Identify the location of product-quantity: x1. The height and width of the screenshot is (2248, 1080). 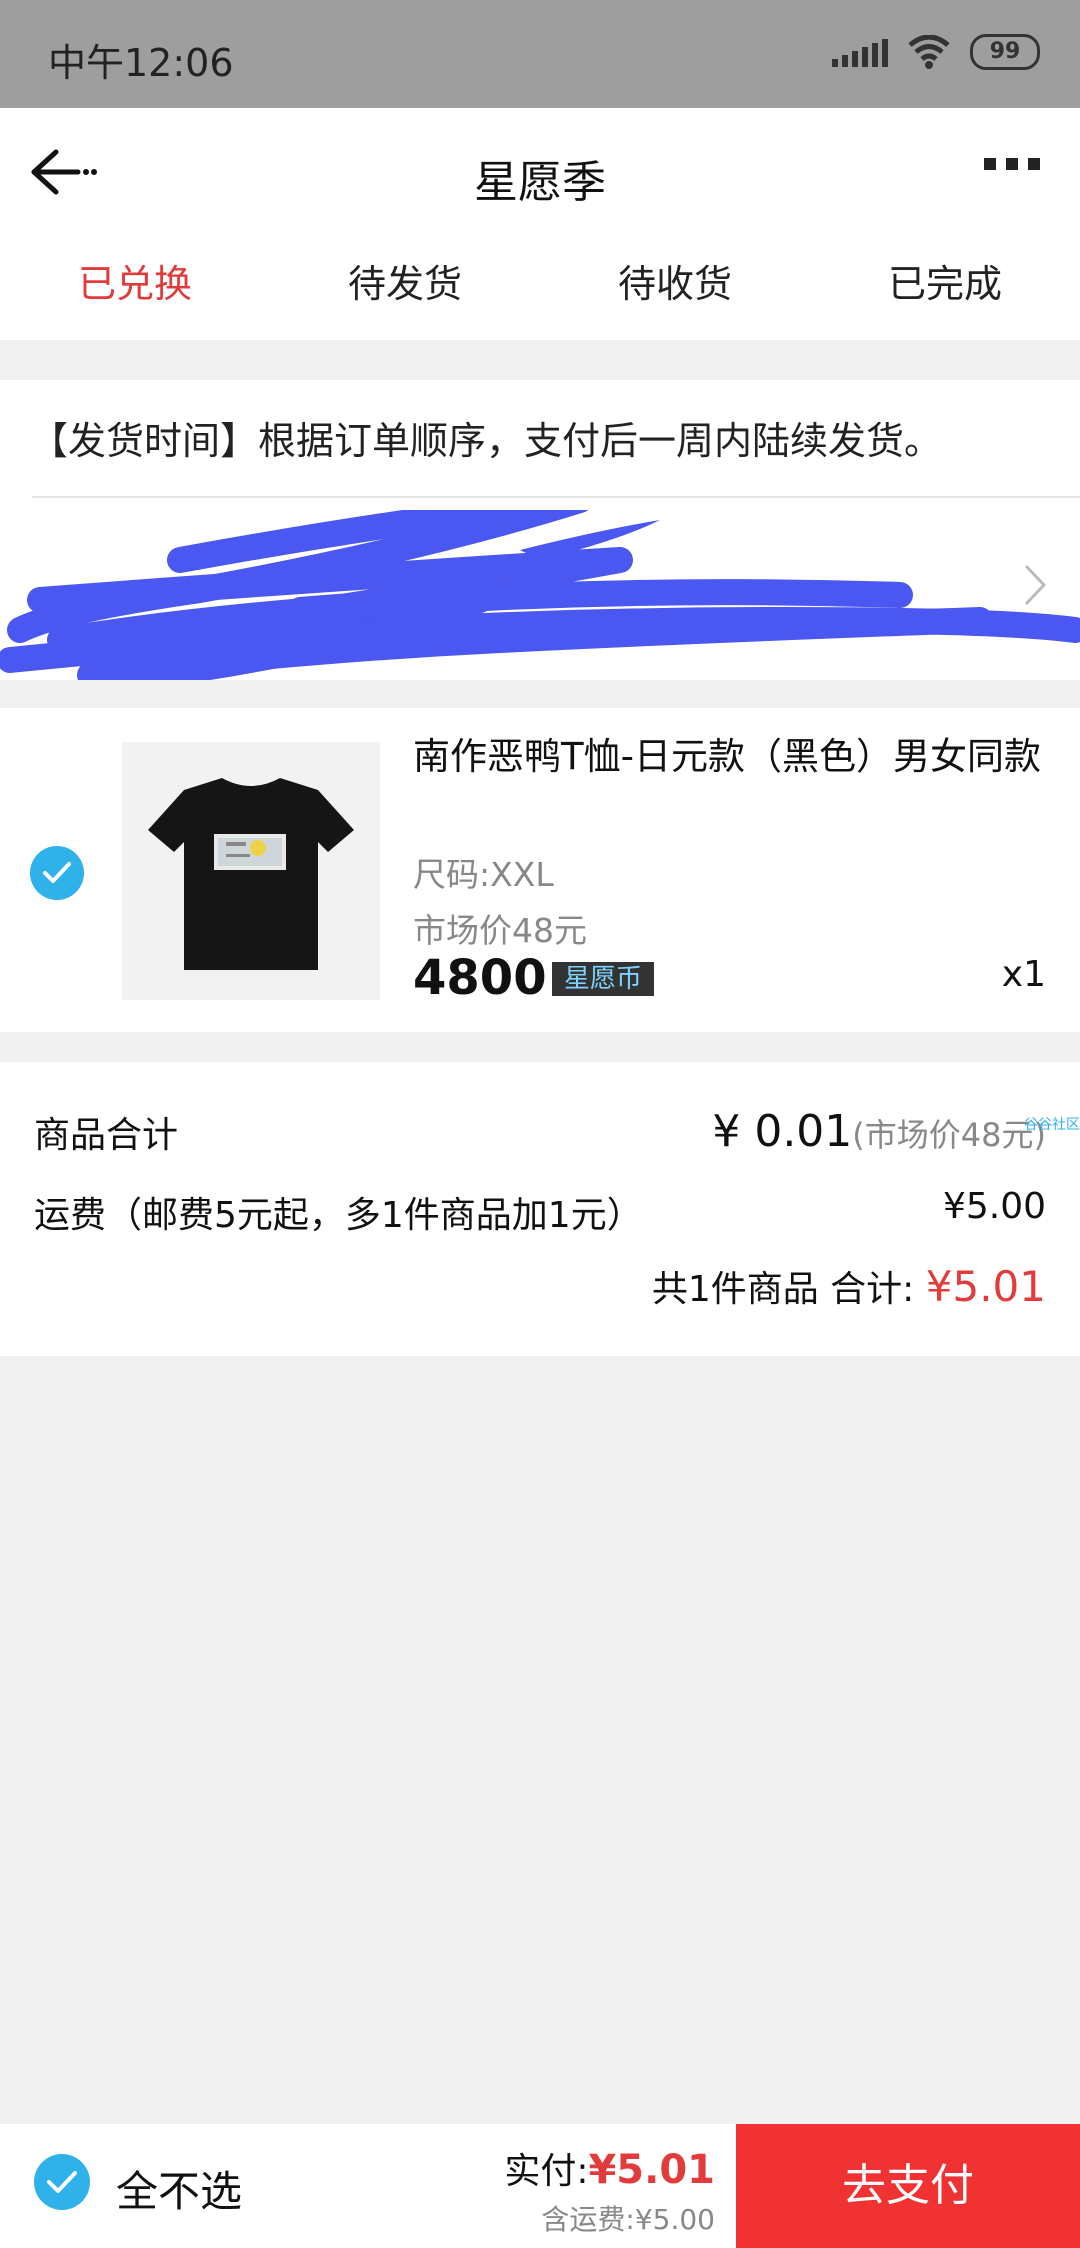
(1023, 974).